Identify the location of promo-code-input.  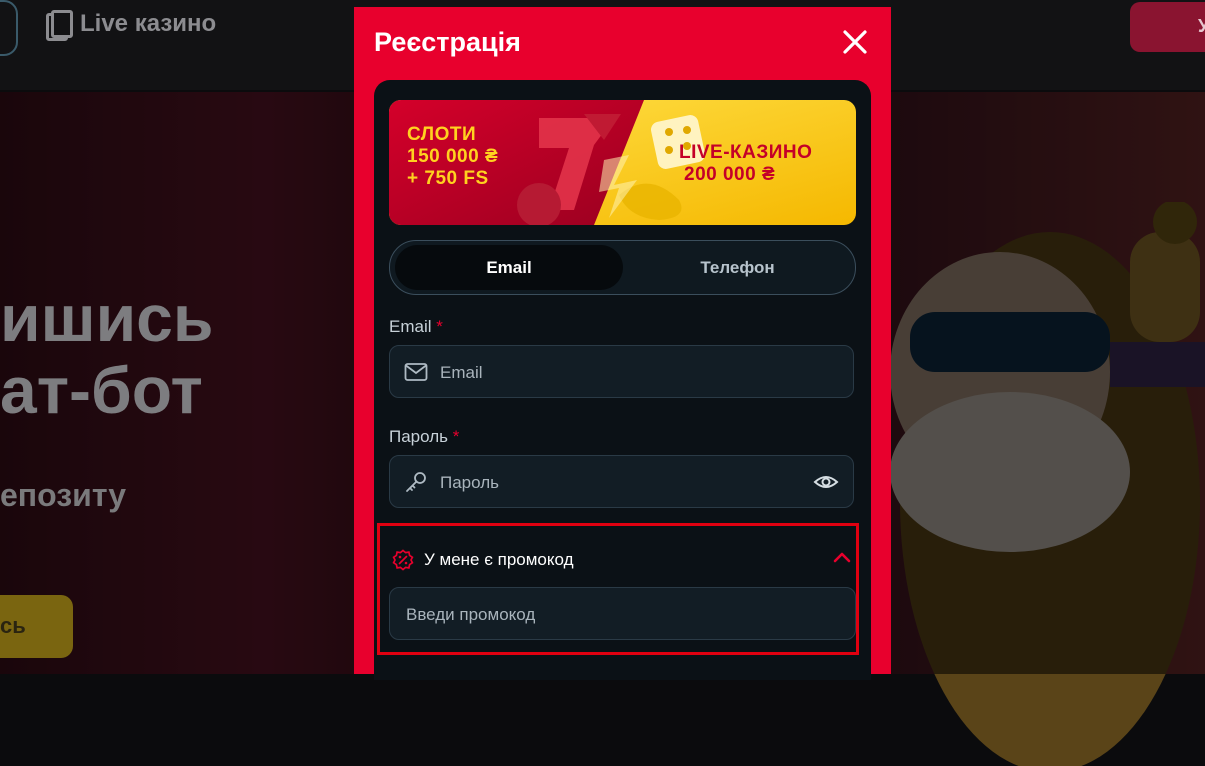
(621, 614).